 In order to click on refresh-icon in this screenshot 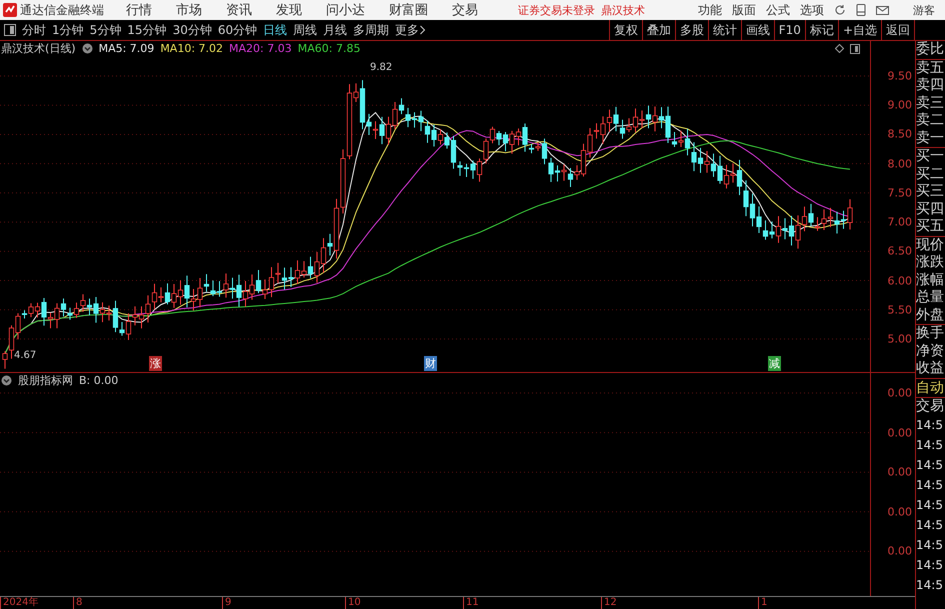, I will do `click(840, 10)`.